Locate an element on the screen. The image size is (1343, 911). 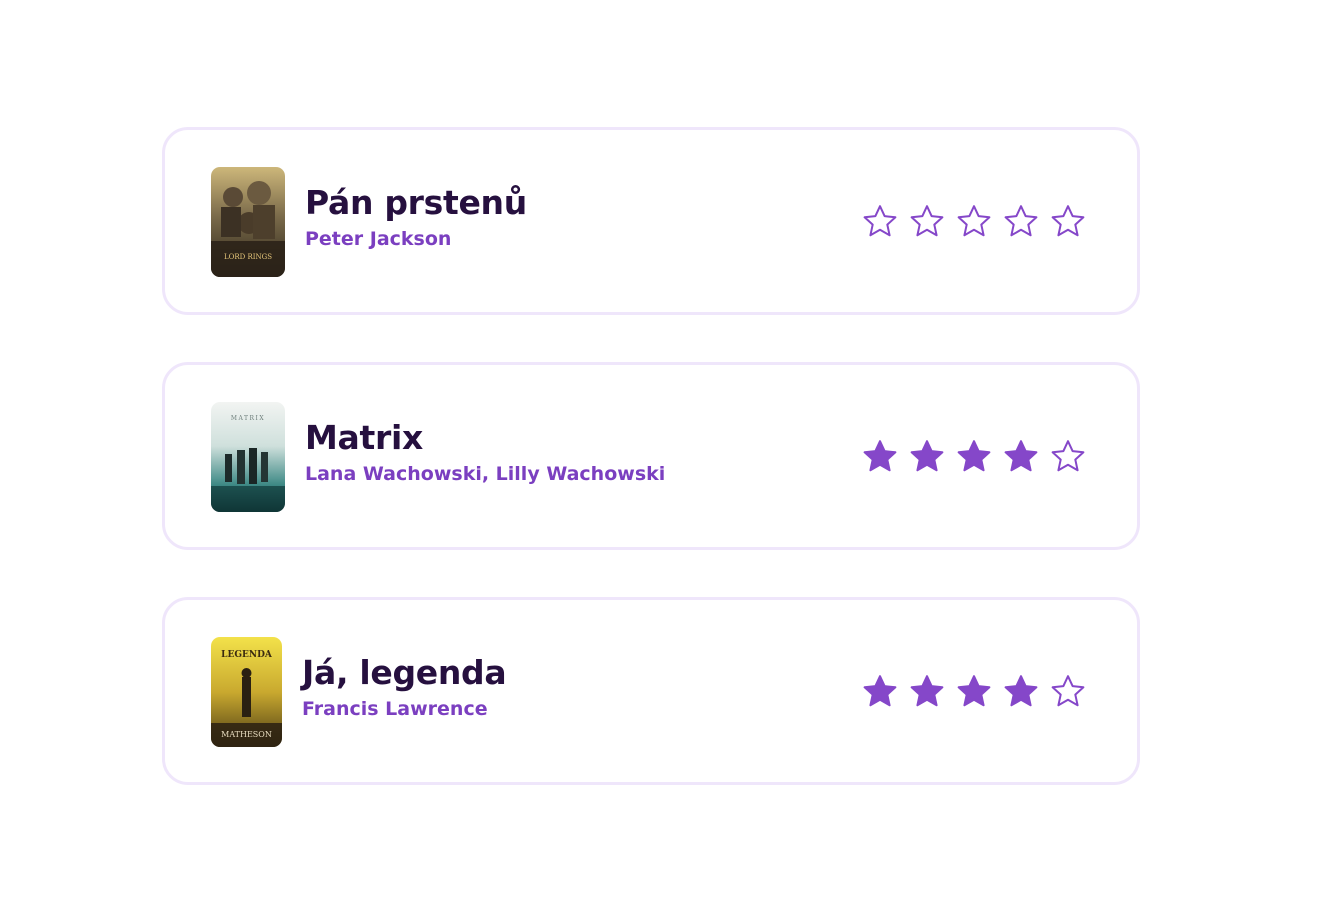
movie-title: Pán prstenů is located at coordinates (416, 202).